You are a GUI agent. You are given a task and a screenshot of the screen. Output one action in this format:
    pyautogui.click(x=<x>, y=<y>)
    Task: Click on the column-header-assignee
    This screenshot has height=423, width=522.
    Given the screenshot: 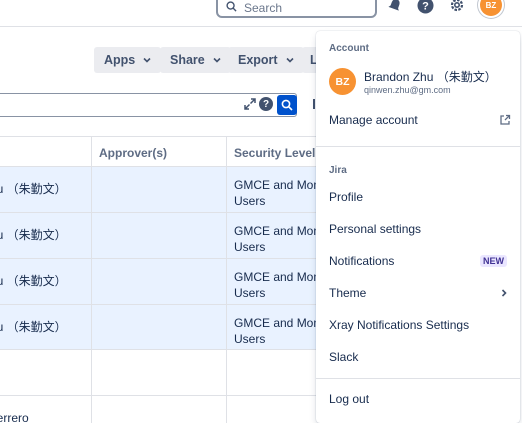 What is the action you would take?
    pyautogui.click(x=45, y=152)
    